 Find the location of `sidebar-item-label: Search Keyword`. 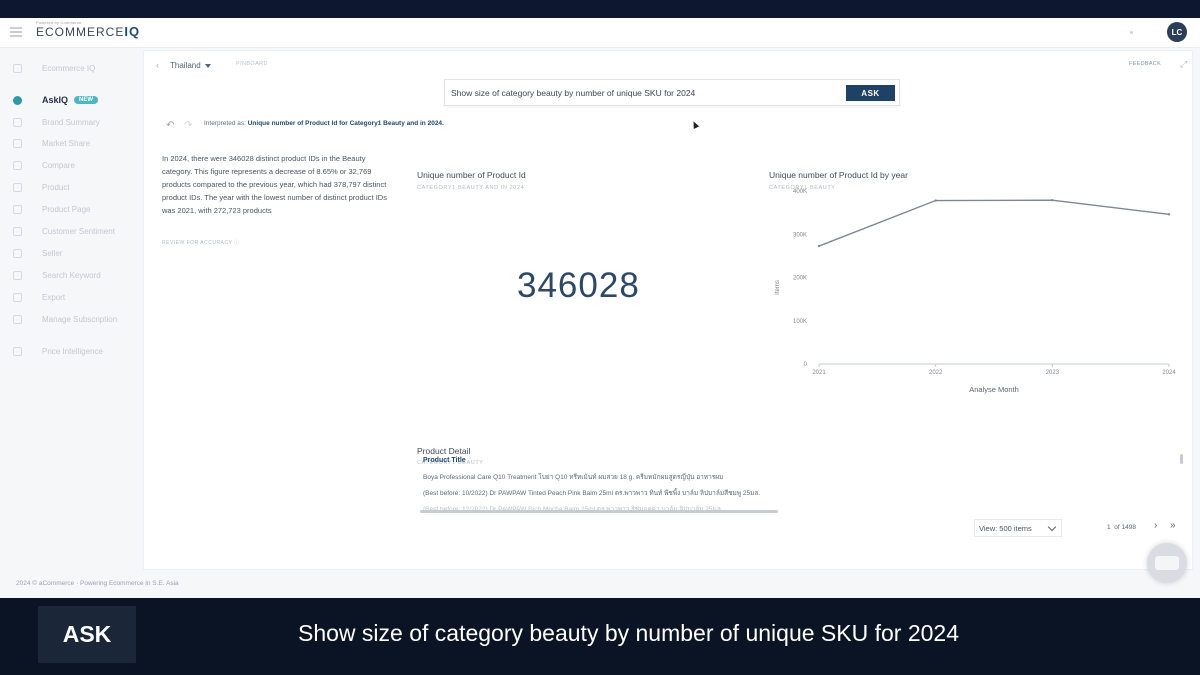

sidebar-item-label: Search Keyword is located at coordinates (71, 275).